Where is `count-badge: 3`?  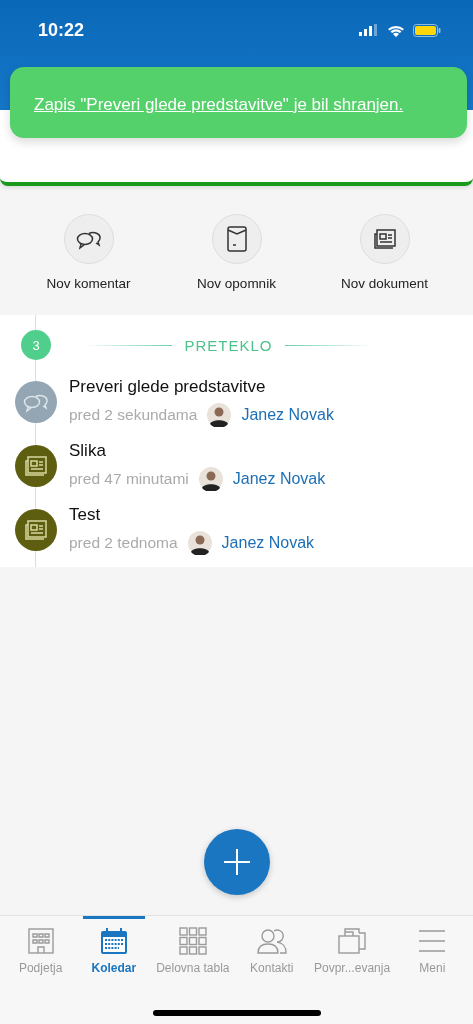 count-badge: 3 is located at coordinates (36, 345).